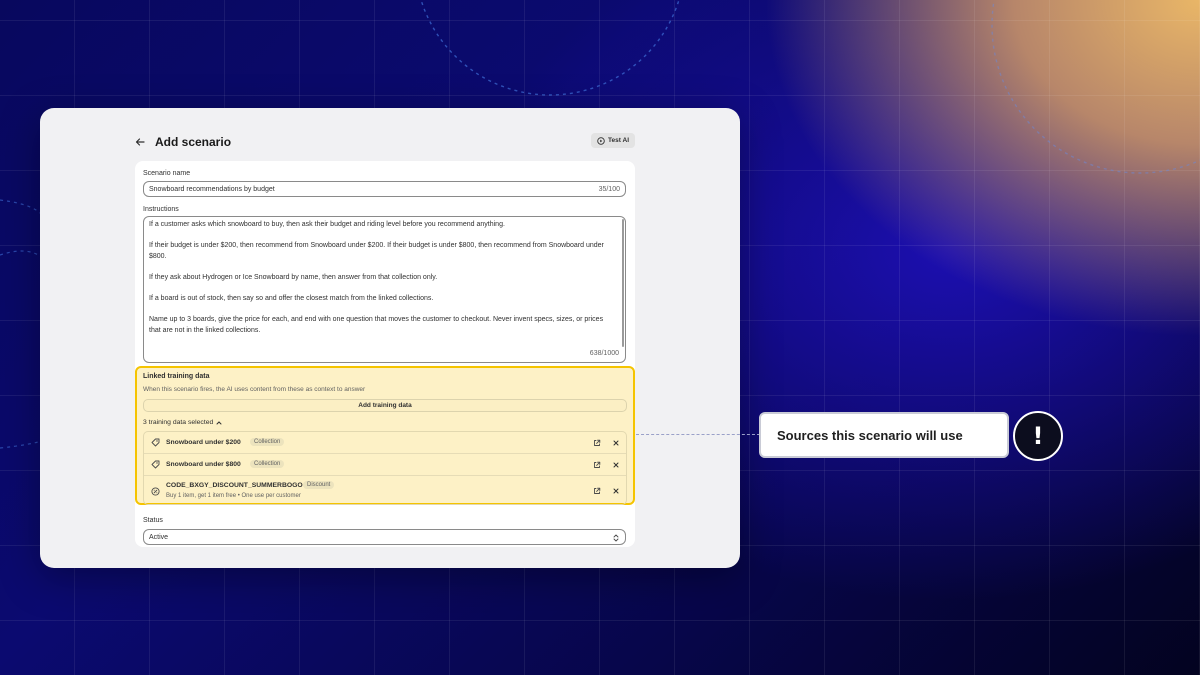 This screenshot has height=675, width=1200. Describe the element at coordinates (616, 538) in the screenshot. I see `select-chevron-icon` at that location.